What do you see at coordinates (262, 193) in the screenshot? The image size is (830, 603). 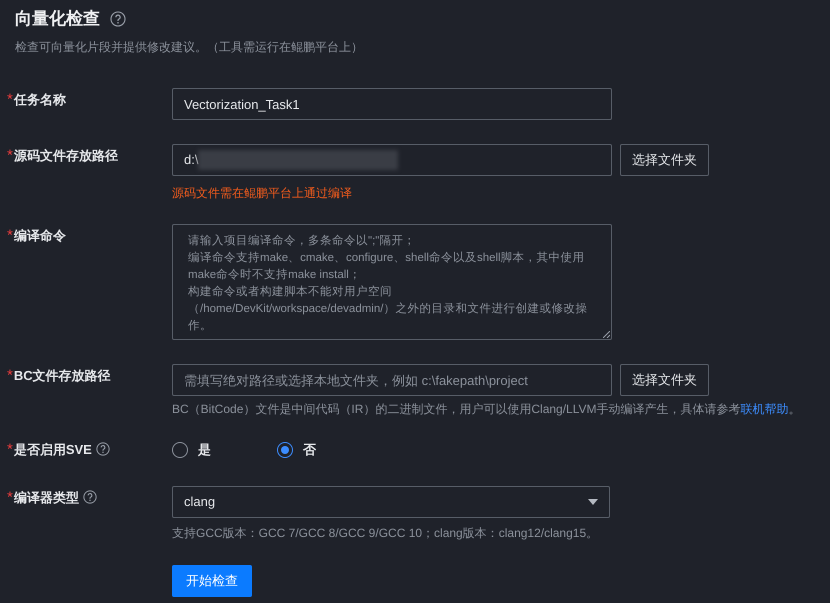 I see `warning-text: 源码文件需在鲲鹏平台上通过编译` at bounding box center [262, 193].